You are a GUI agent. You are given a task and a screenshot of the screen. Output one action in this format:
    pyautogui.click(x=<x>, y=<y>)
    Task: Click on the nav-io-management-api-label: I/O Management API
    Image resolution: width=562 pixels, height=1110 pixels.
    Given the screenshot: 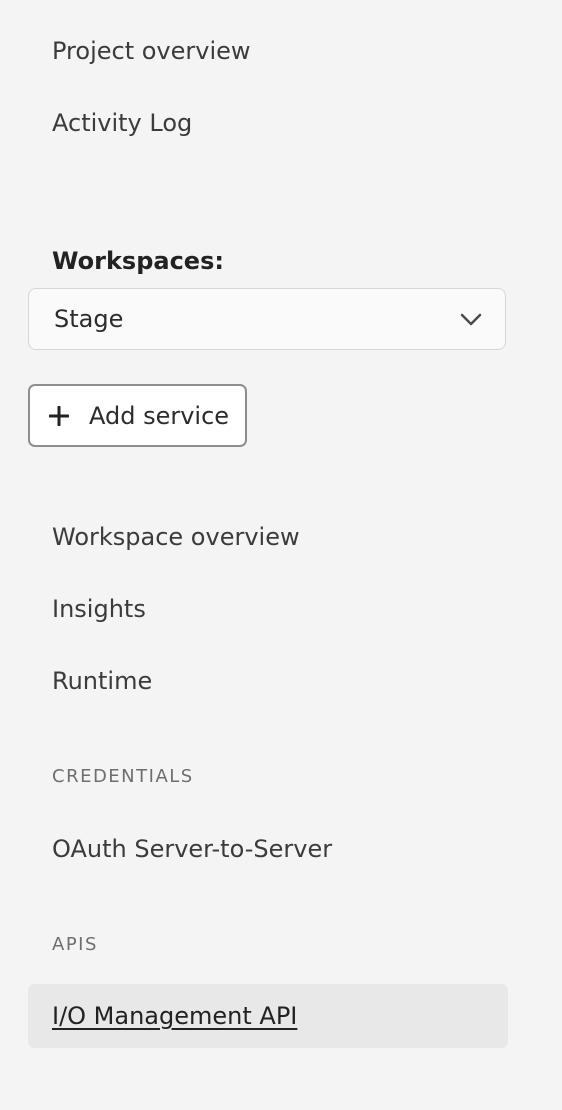 What is the action you would take?
    pyautogui.click(x=175, y=1016)
    